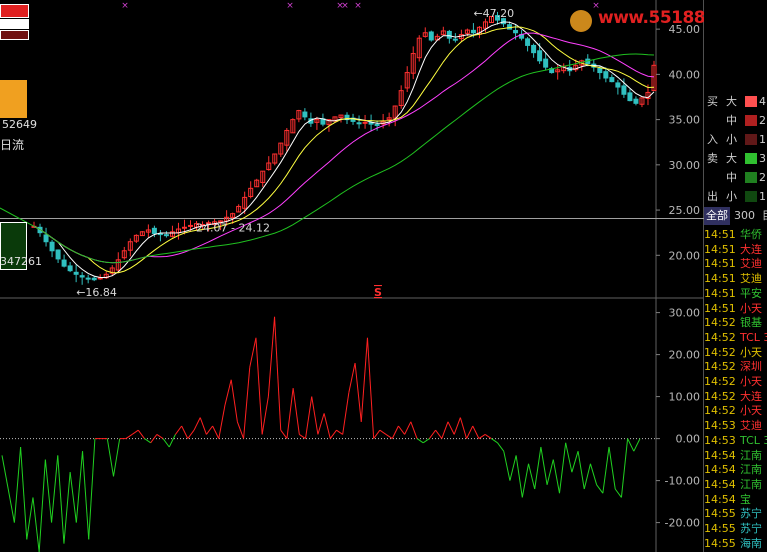  I want to click on trade-row: 14:55 海南, so click(735, 543).